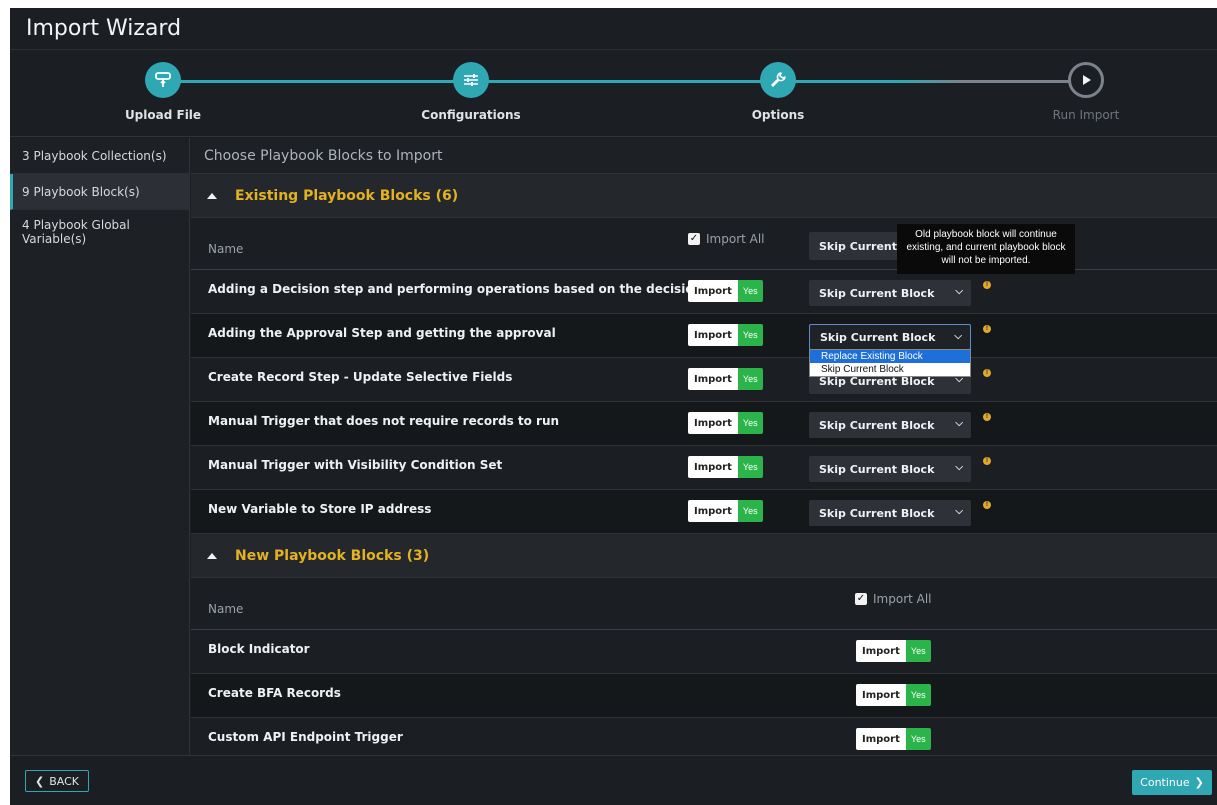  I want to click on section-title: Existing Playbook Blocks (6), so click(347, 195).